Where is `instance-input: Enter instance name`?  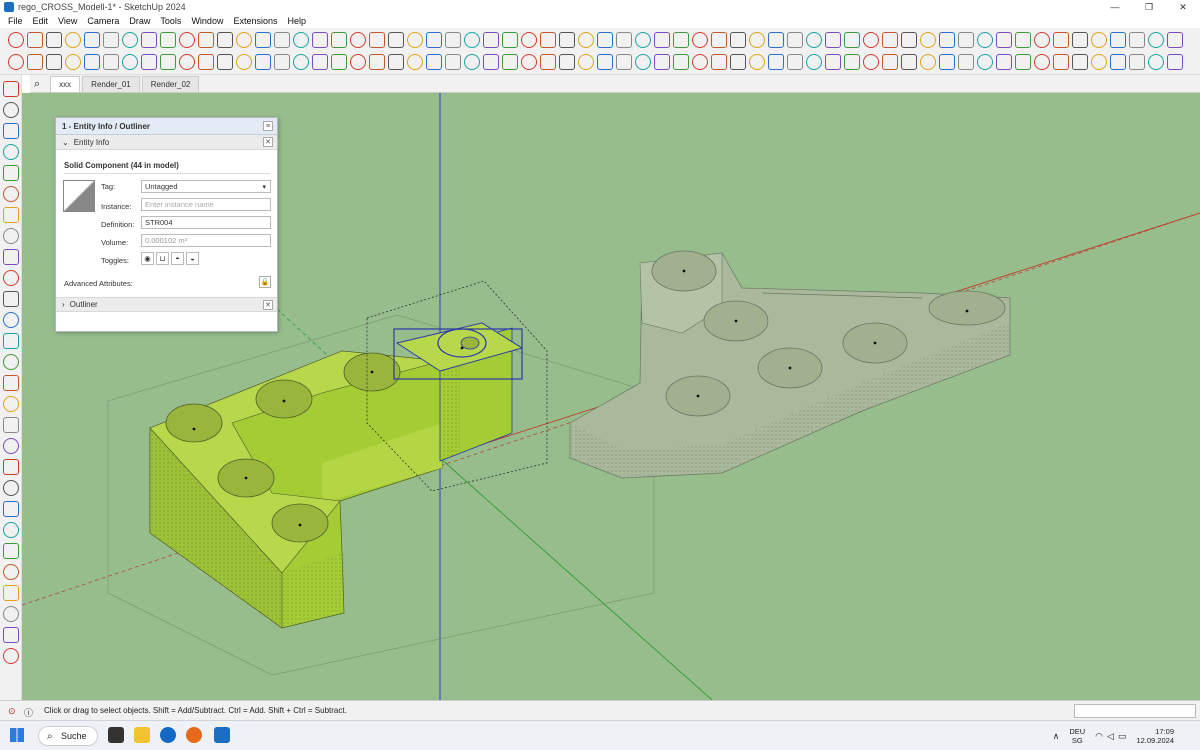 instance-input: Enter instance name is located at coordinates (206, 204).